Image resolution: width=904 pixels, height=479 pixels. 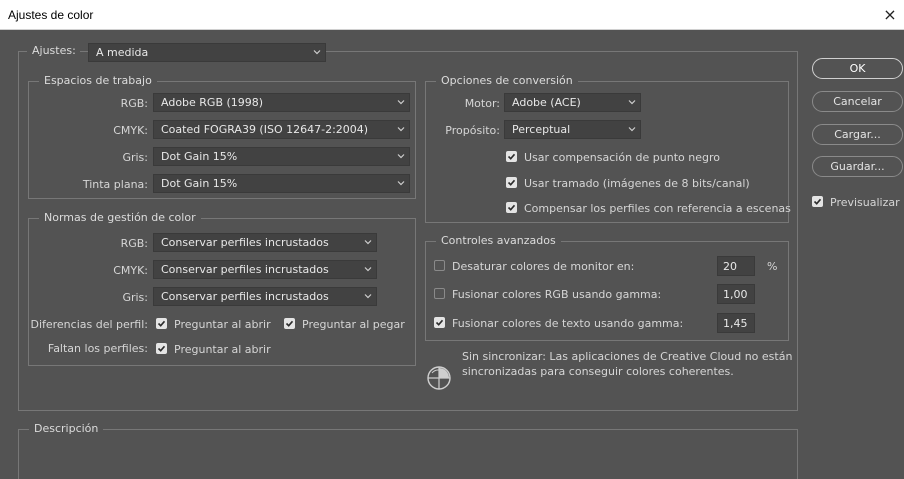 What do you see at coordinates (120, 217) in the screenshot?
I see `normas-title: Normas de gestión de color` at bounding box center [120, 217].